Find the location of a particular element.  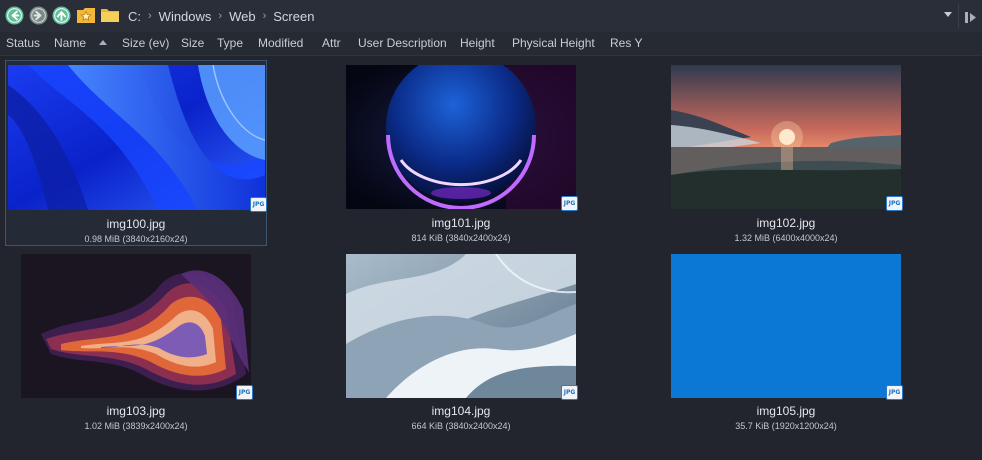

up-arrow-icon is located at coordinates (61, 15).